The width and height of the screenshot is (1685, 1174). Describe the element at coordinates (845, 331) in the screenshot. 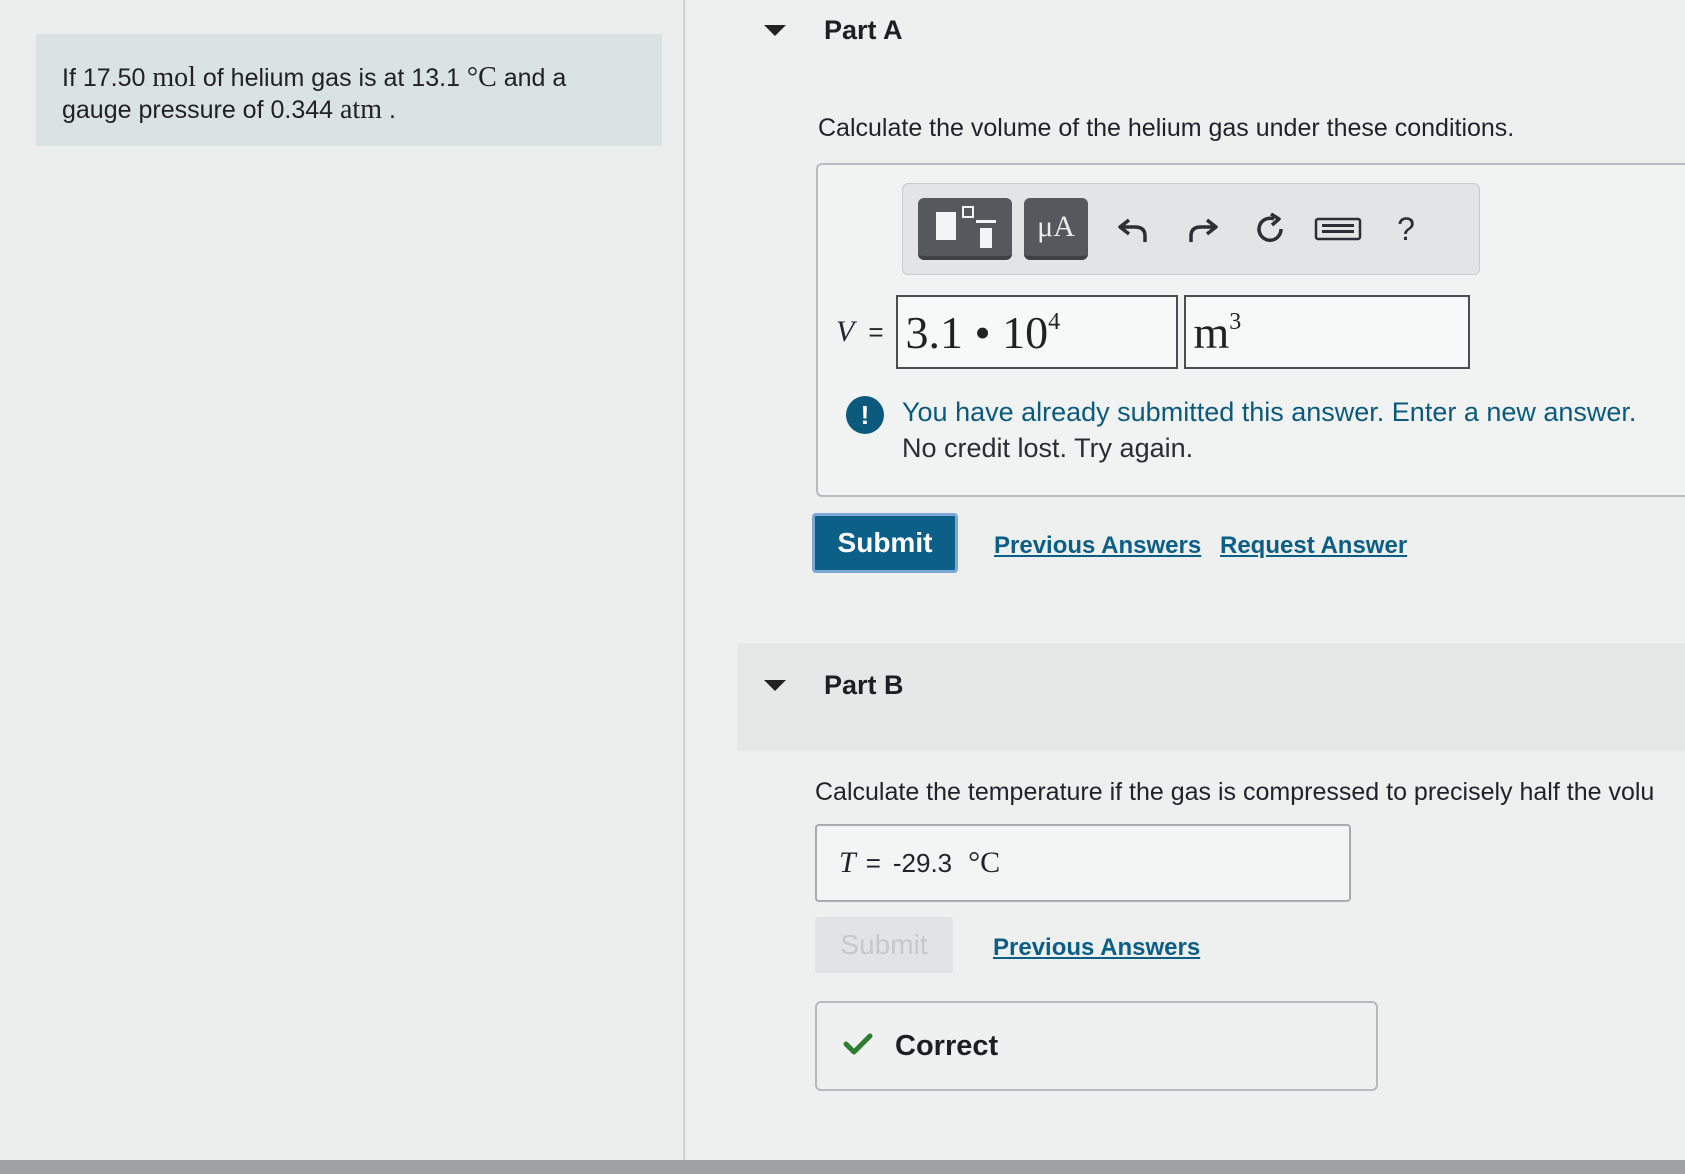

I see `variable-v: V` at that location.